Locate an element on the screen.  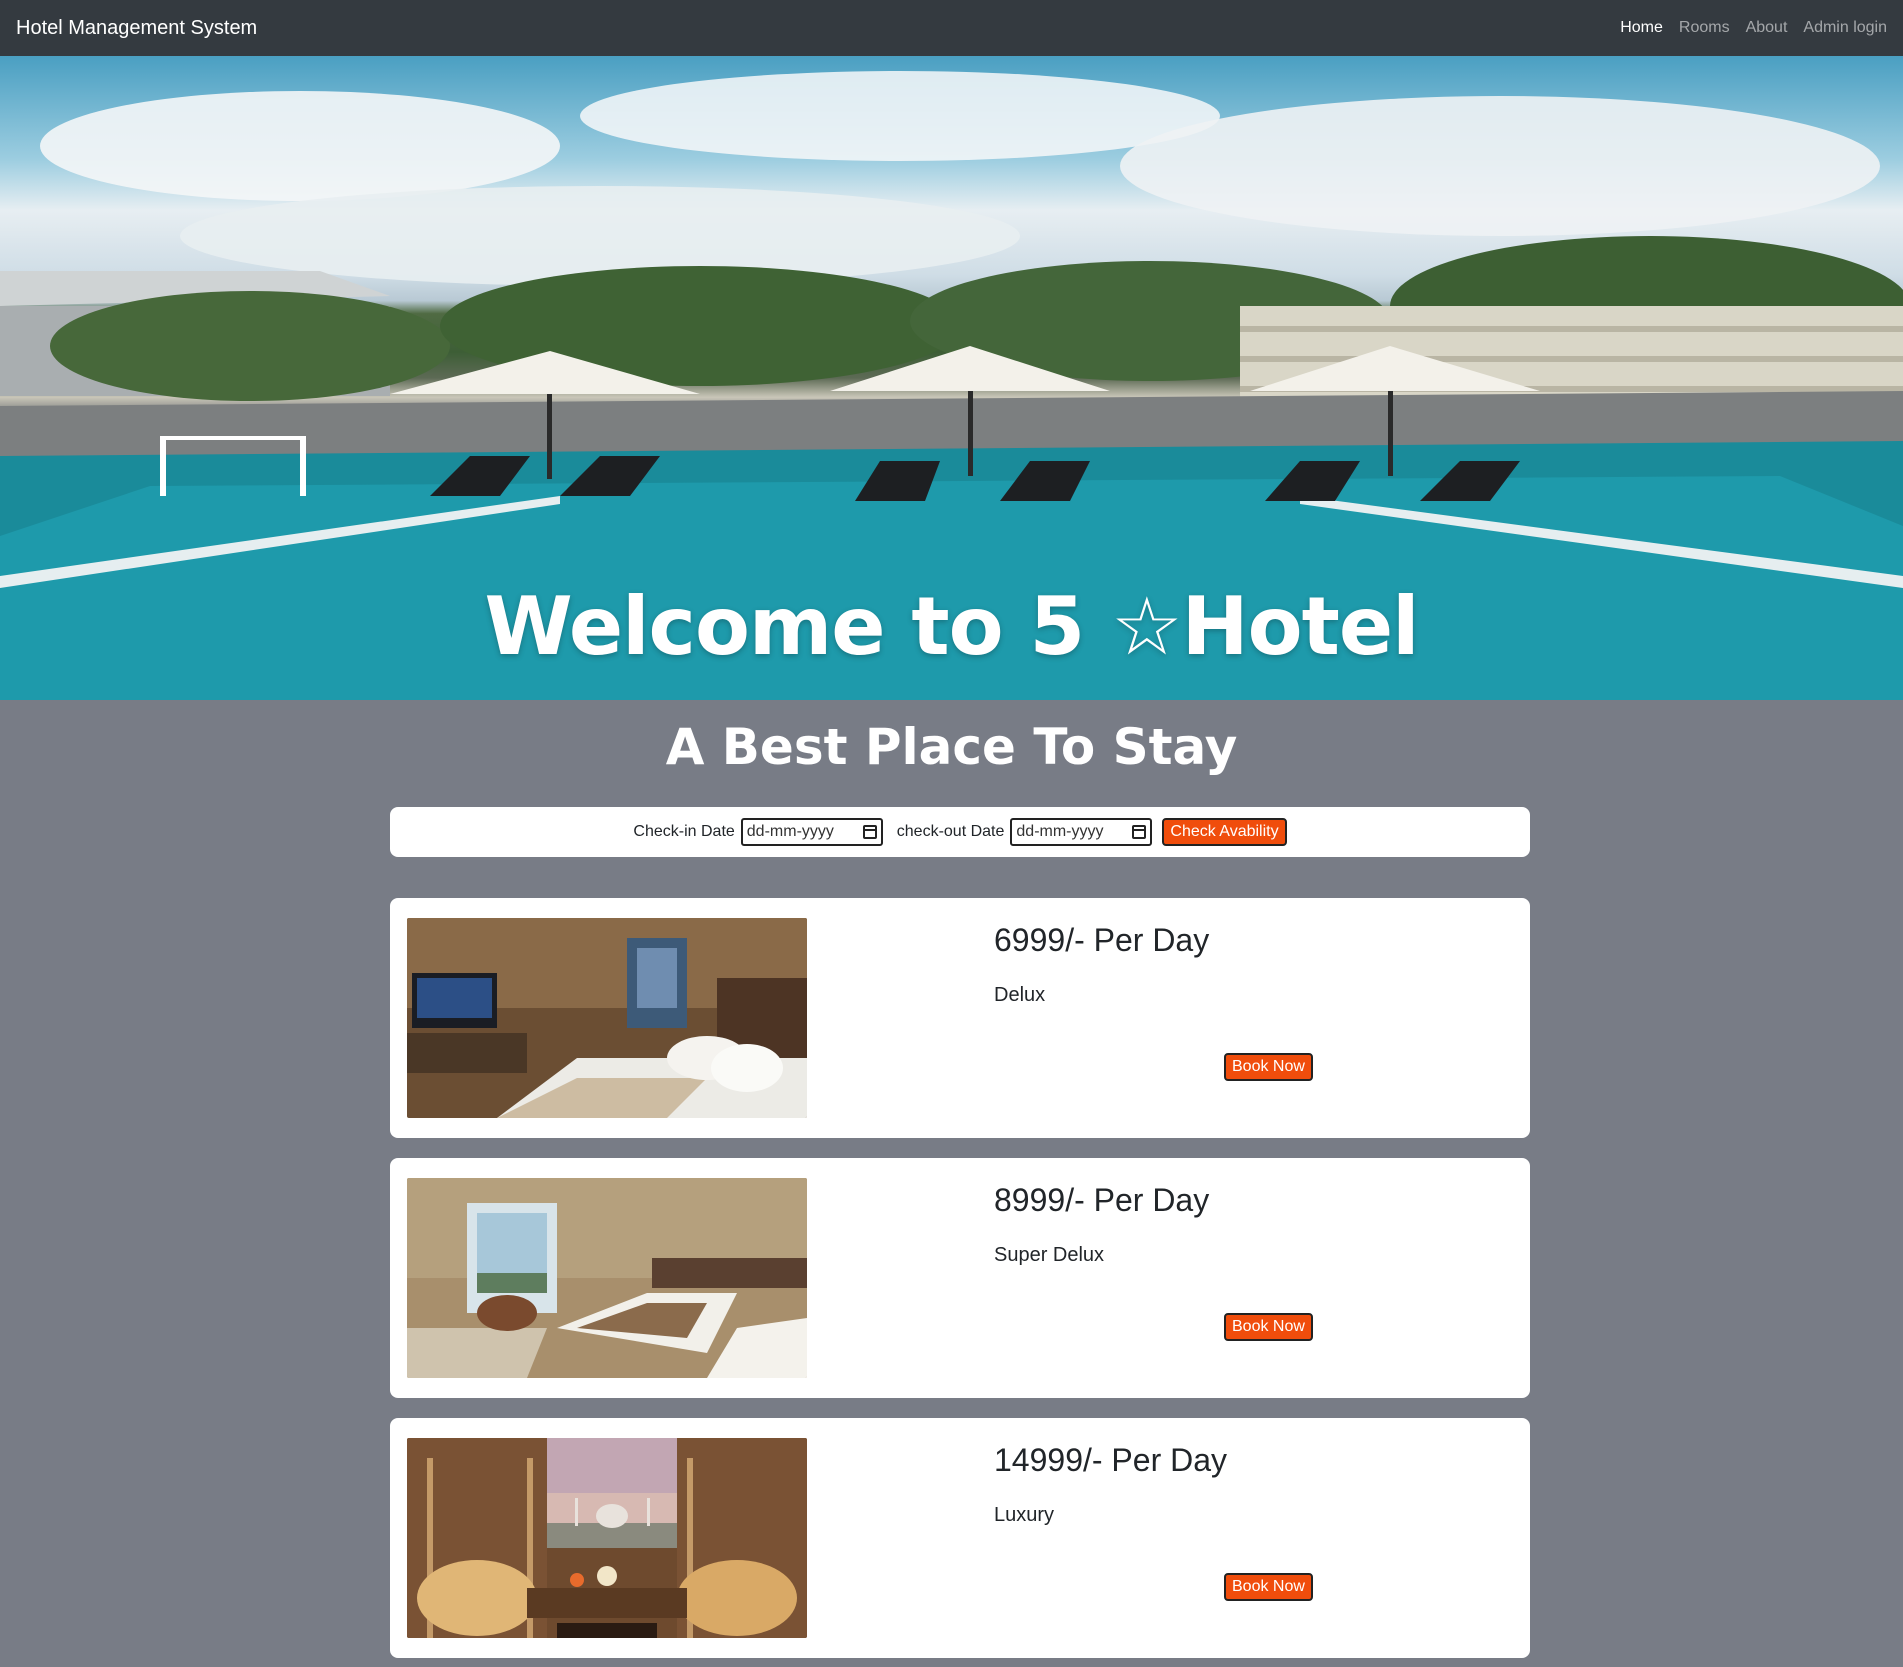
checkout-date-input: dd-mm-yyyy is located at coordinates (1081, 832).